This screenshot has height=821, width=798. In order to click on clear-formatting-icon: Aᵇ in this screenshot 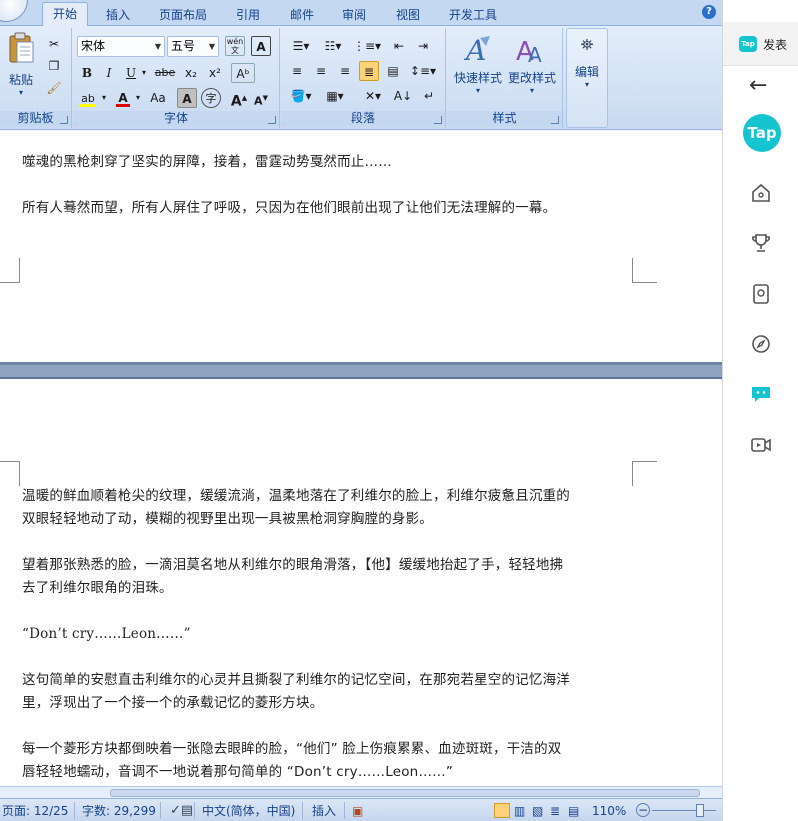, I will do `click(243, 73)`.